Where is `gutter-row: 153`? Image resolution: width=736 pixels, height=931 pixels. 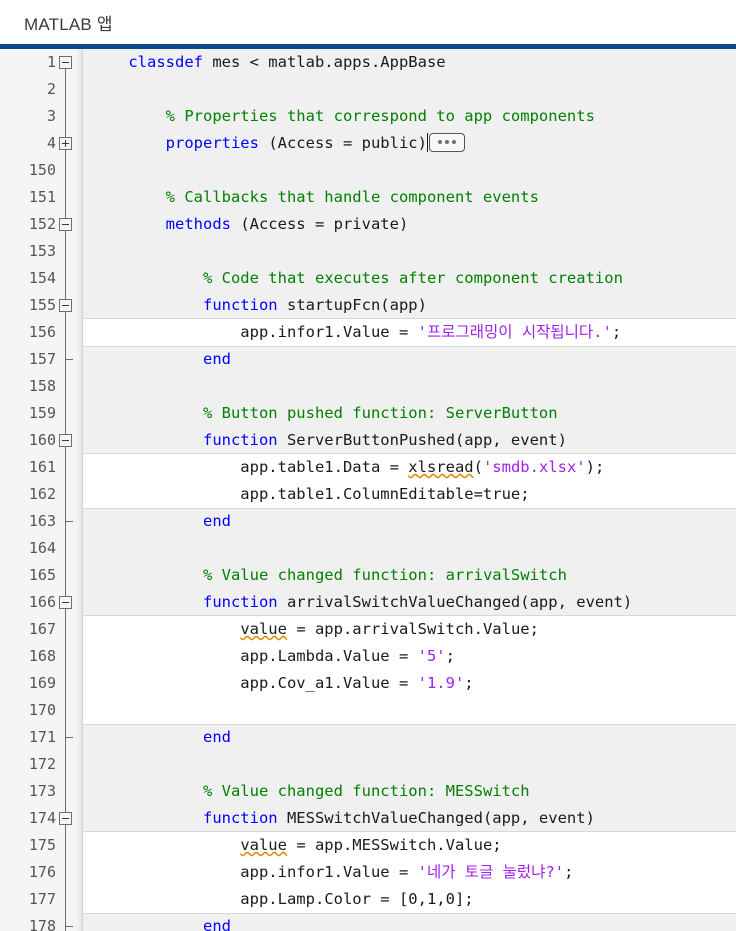 gutter-row: 153 is located at coordinates (41, 251).